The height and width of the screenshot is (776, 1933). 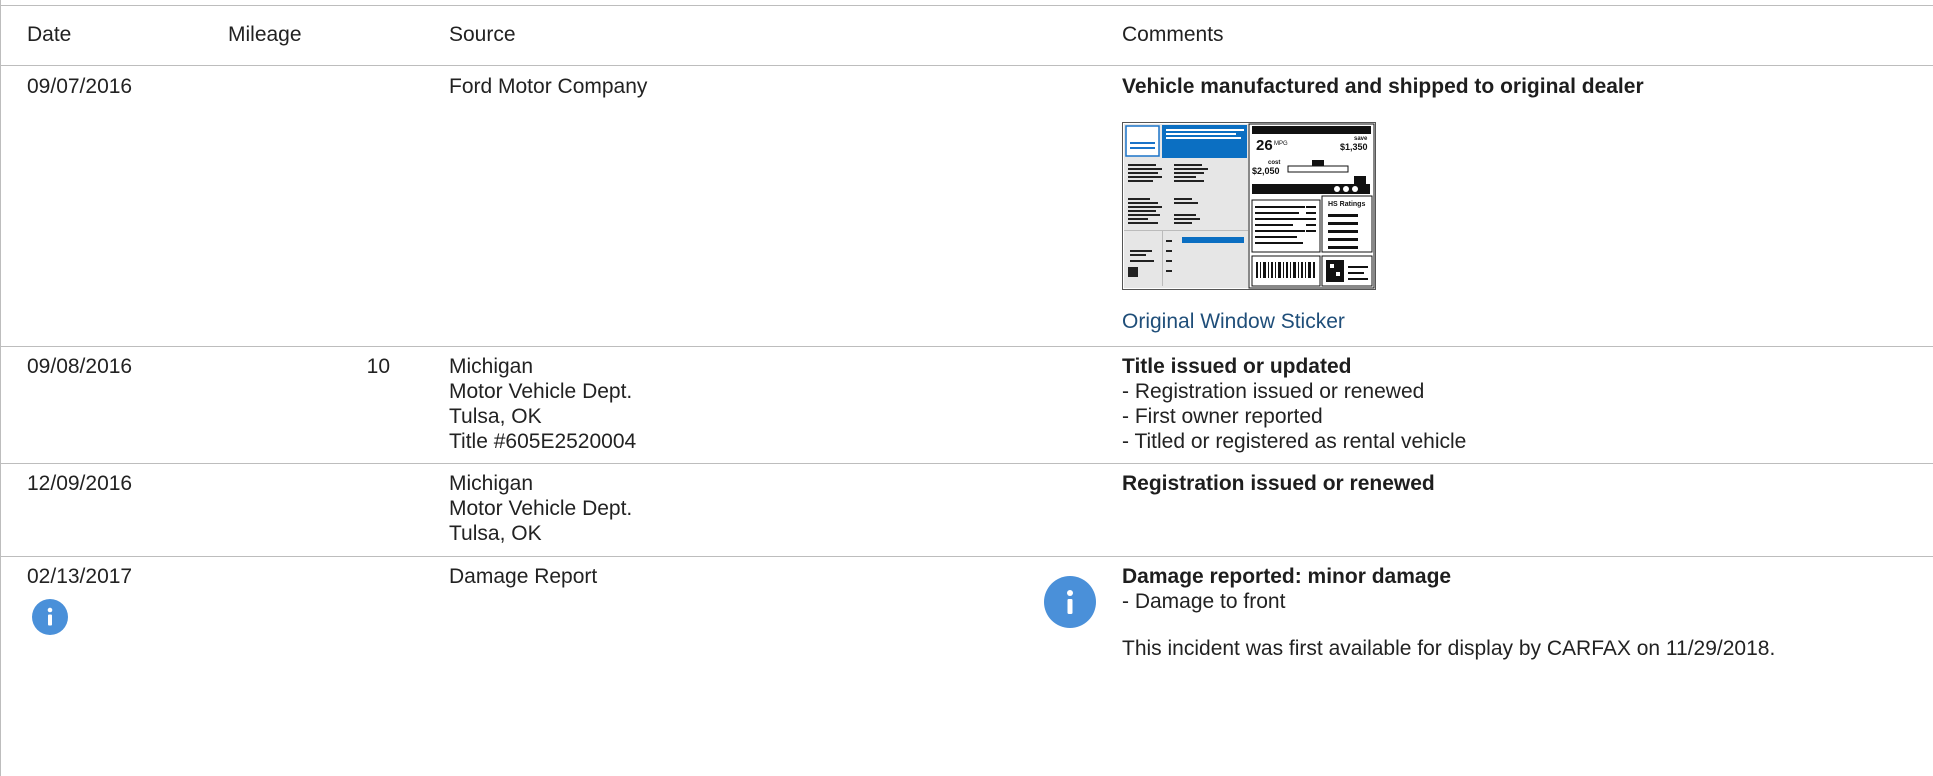 I want to click on row1-date: 09/07/2016, so click(x=80, y=86).